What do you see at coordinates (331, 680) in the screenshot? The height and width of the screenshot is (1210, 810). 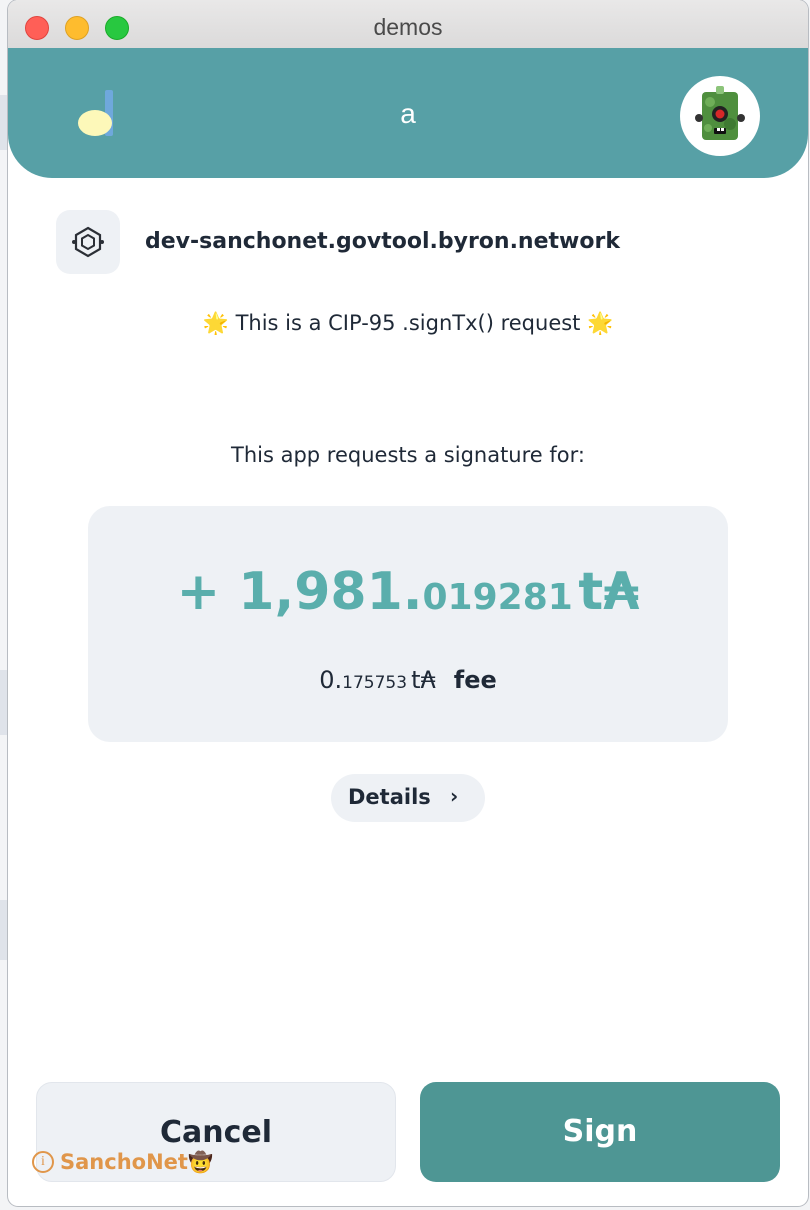 I see `fee-integer: 0.` at bounding box center [331, 680].